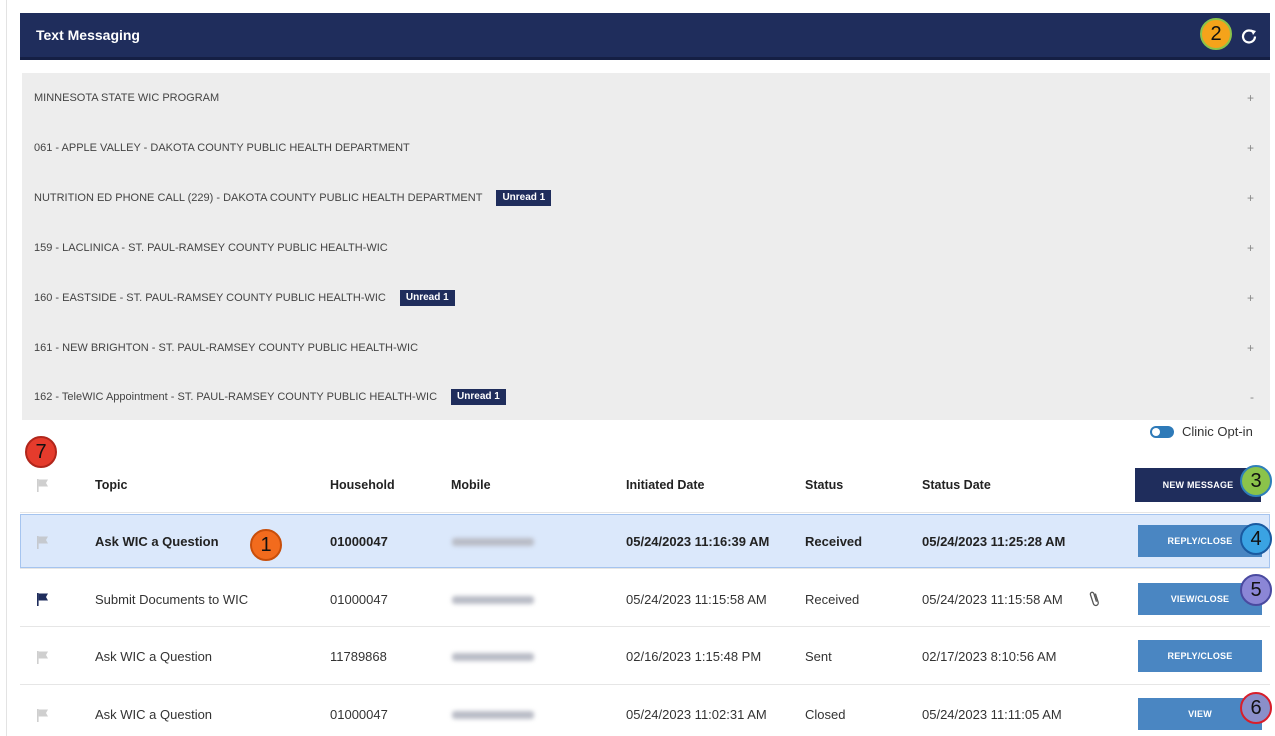 The height and width of the screenshot is (736, 1275). I want to click on clinic-row: MINNESOTA STATE WIC PROGRAM +, so click(646, 98).